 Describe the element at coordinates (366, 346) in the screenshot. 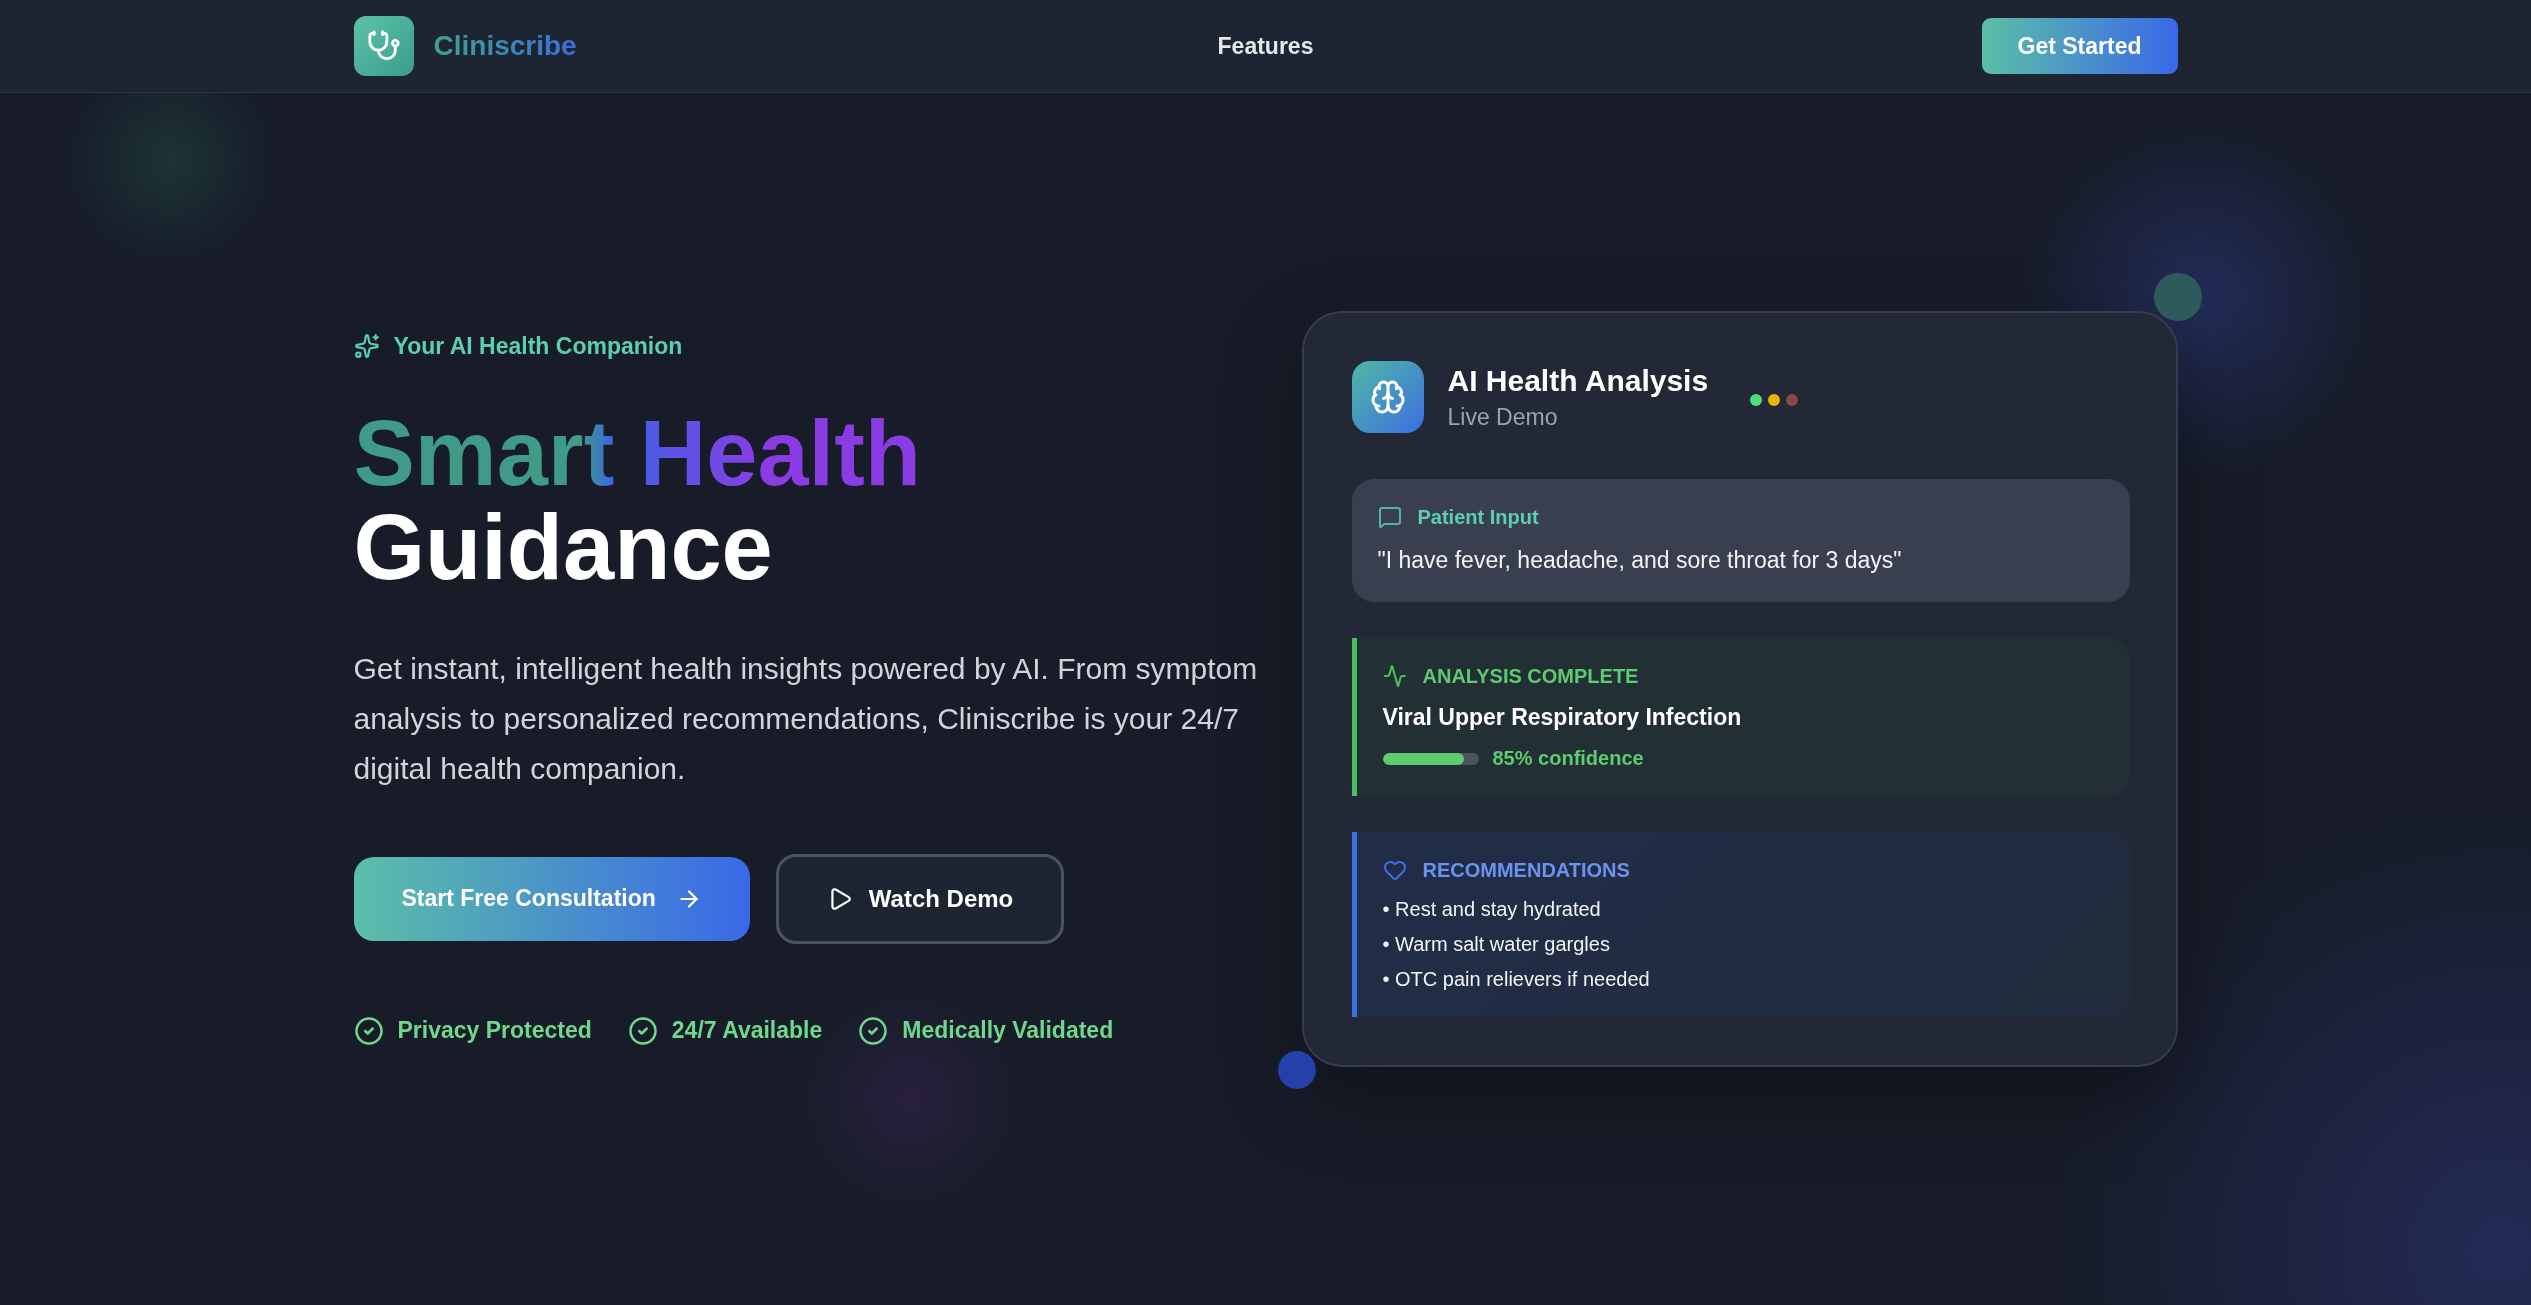

I see `sparkles-icon` at that location.